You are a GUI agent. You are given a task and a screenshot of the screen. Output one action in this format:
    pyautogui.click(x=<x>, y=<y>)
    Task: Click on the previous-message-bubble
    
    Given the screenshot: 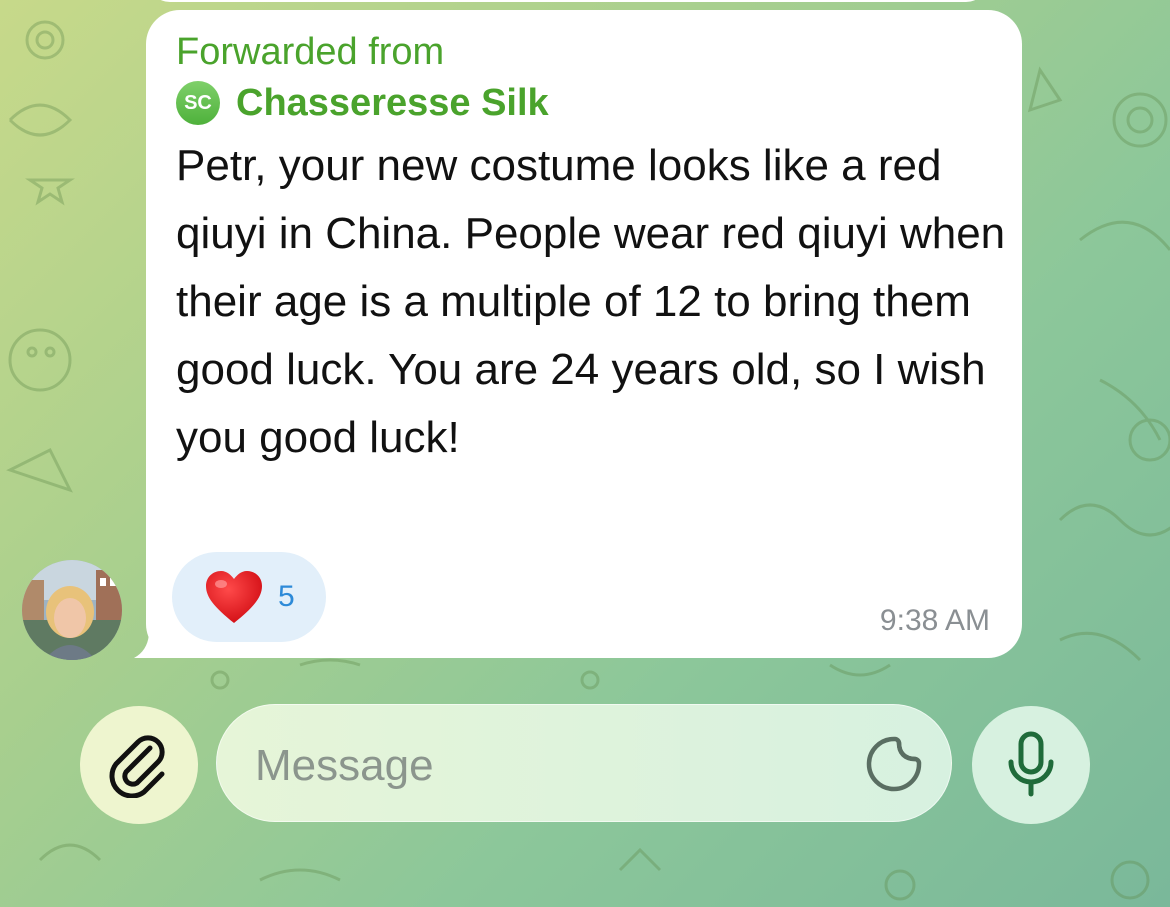 What is the action you would take?
    pyautogui.click(x=568, y=1)
    